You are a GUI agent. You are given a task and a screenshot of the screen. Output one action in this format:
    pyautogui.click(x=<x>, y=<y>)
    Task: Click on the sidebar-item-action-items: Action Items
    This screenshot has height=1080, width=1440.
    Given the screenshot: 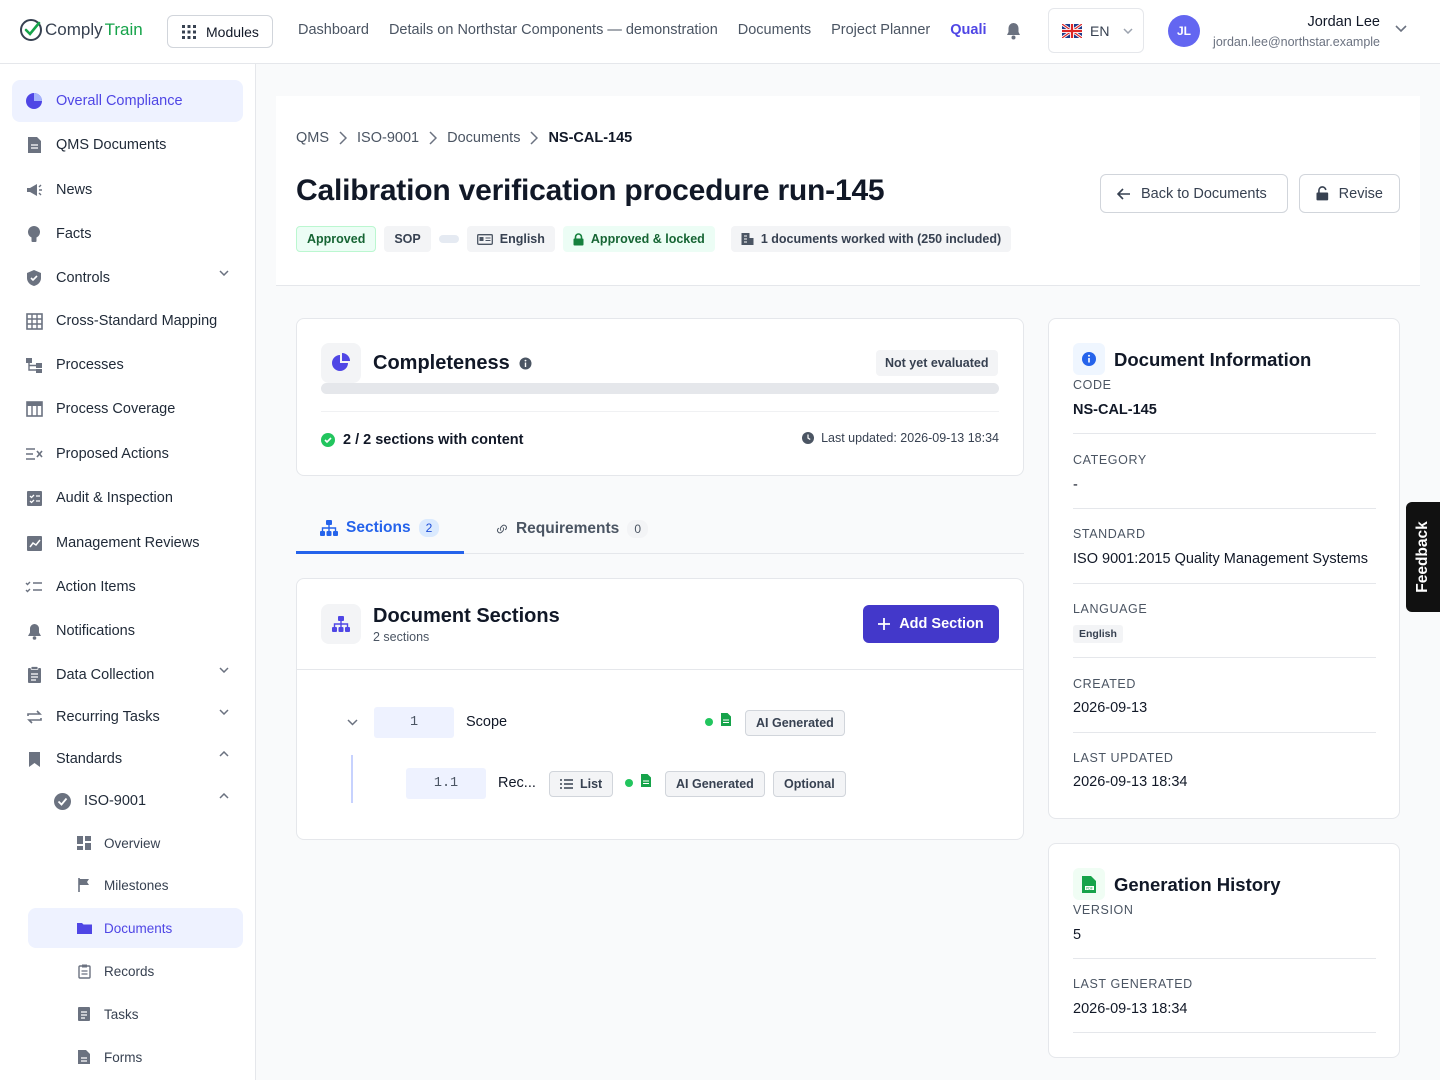 What is the action you would take?
    pyautogui.click(x=127, y=587)
    